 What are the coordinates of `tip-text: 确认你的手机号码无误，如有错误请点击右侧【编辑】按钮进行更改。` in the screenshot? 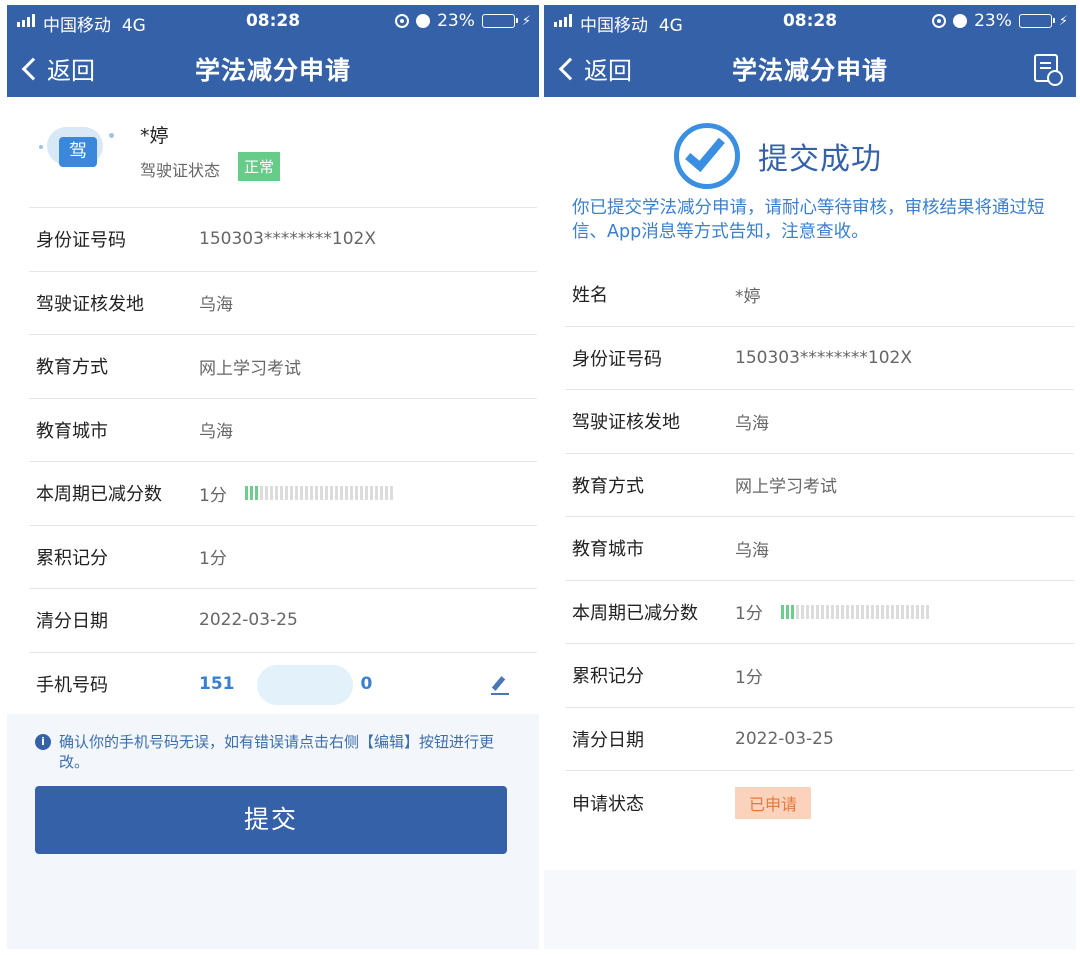 It's located at (277, 752).